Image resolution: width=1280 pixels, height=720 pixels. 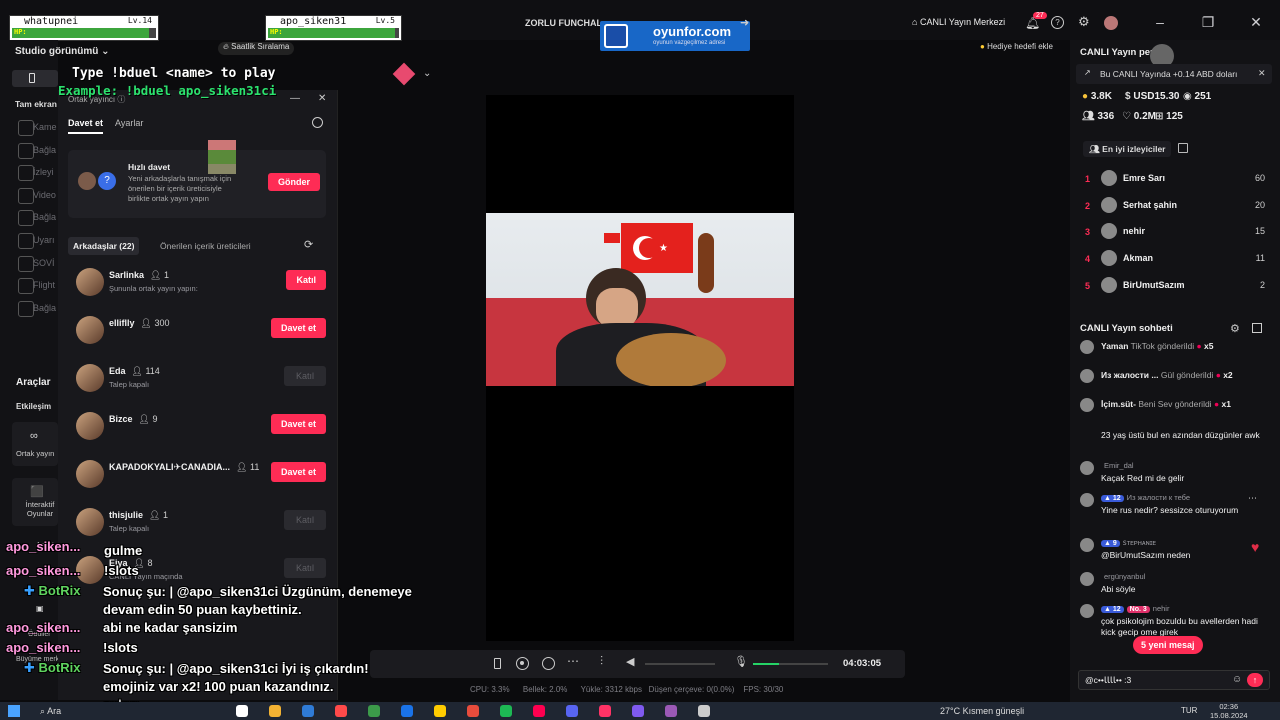 What do you see at coordinates (1175, 288) in the screenshot?
I see `top-viewer-row: 5 BirUmutSazım 2` at bounding box center [1175, 288].